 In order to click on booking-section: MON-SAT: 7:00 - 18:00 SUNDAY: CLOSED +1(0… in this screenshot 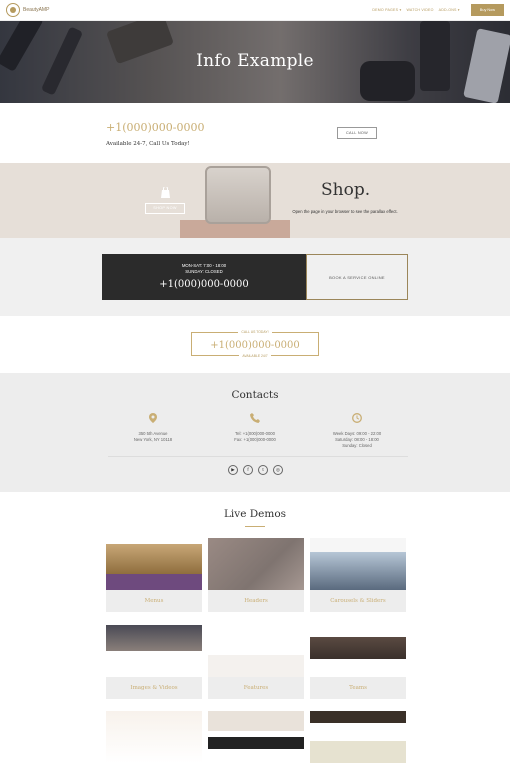, I will do `click(255, 277)`.